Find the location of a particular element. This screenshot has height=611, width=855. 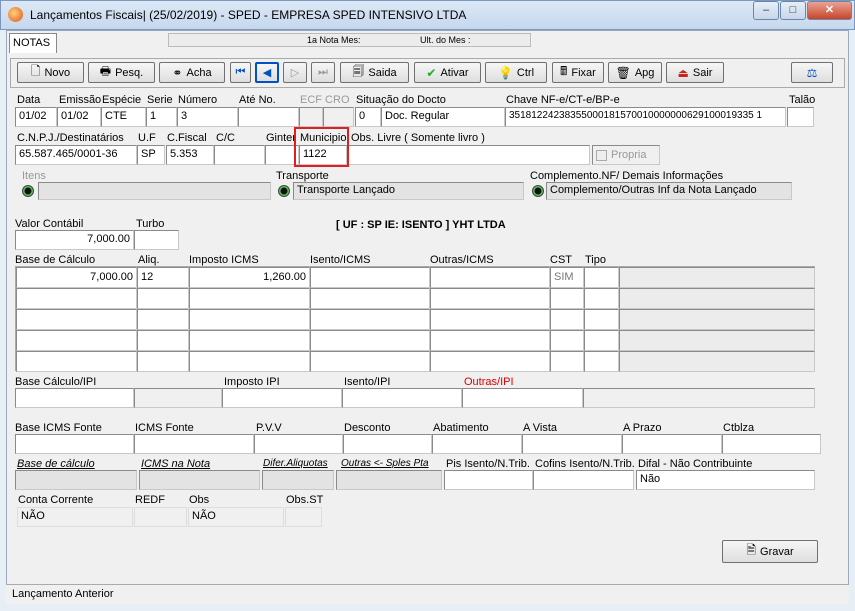

complemento-status-icon is located at coordinates (538, 191).